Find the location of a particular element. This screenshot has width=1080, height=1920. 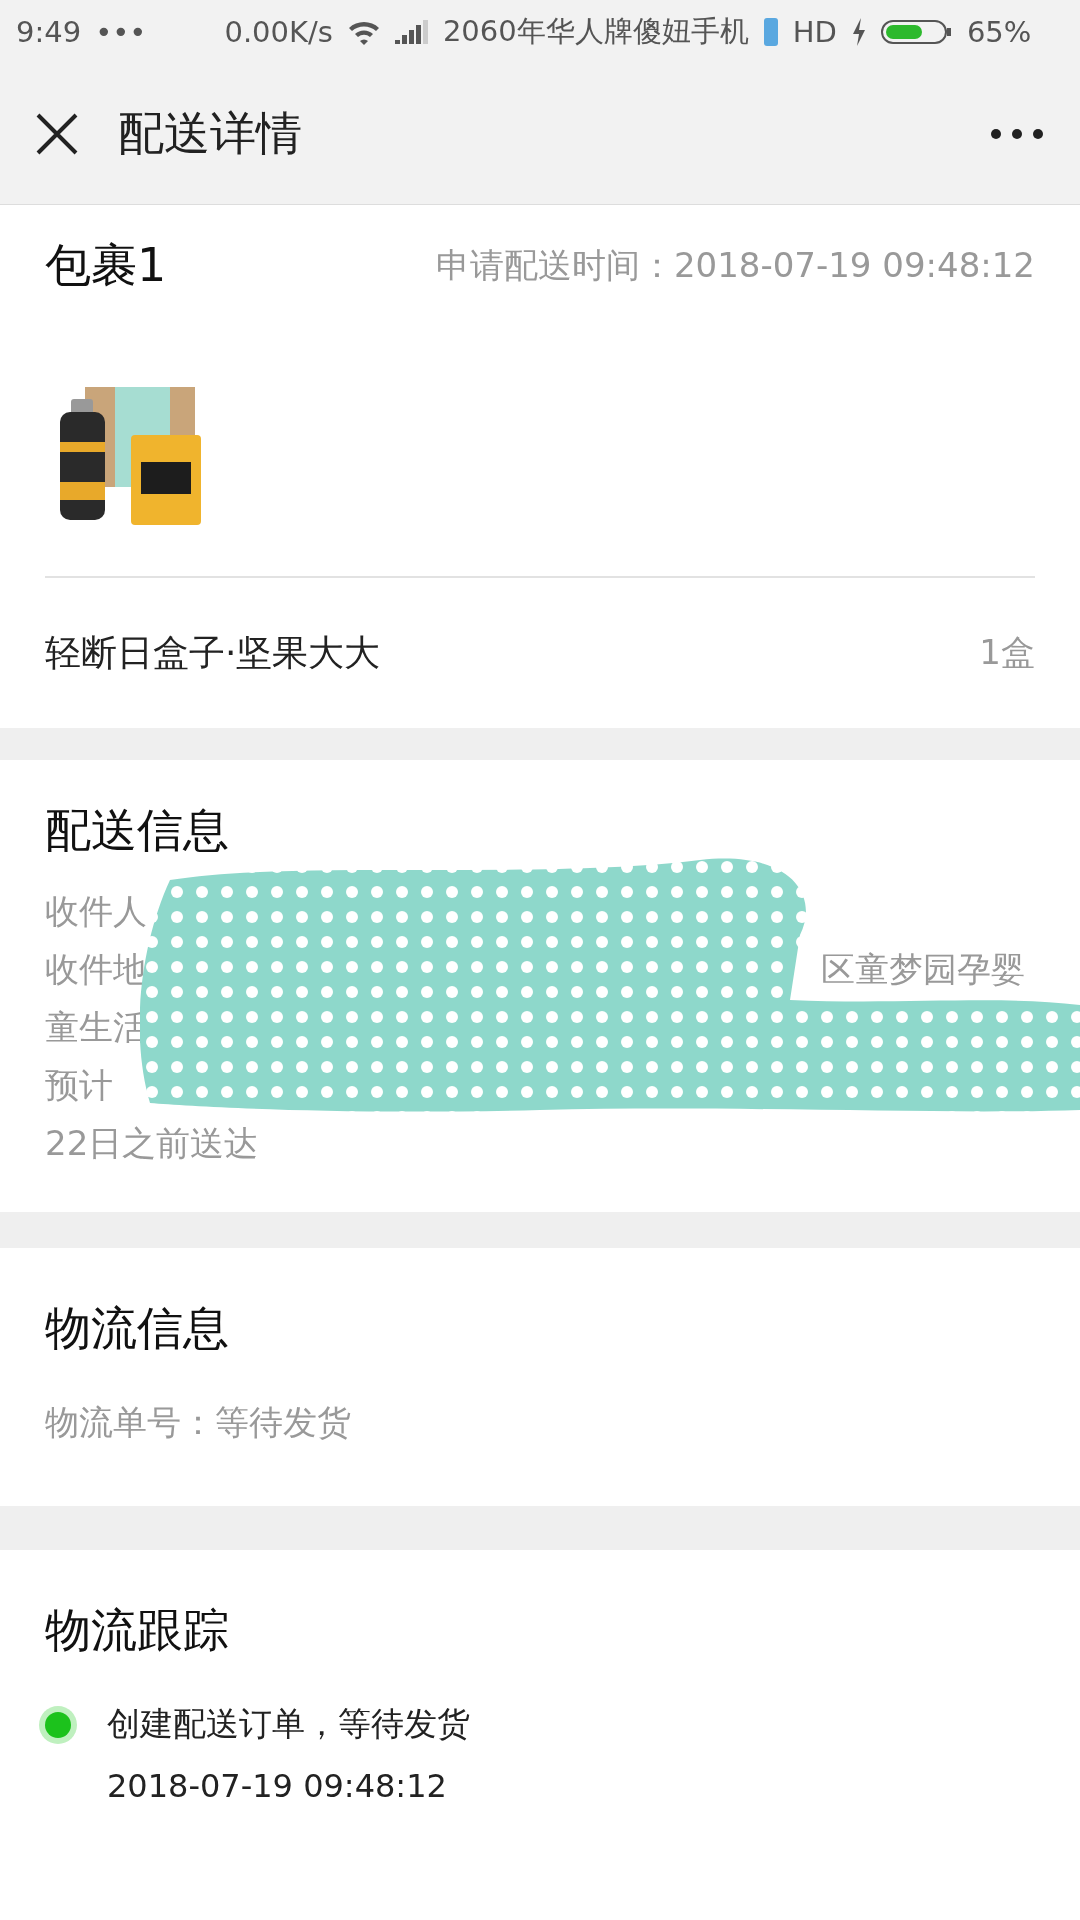

package-title: 包裹1 is located at coordinates (106, 265).